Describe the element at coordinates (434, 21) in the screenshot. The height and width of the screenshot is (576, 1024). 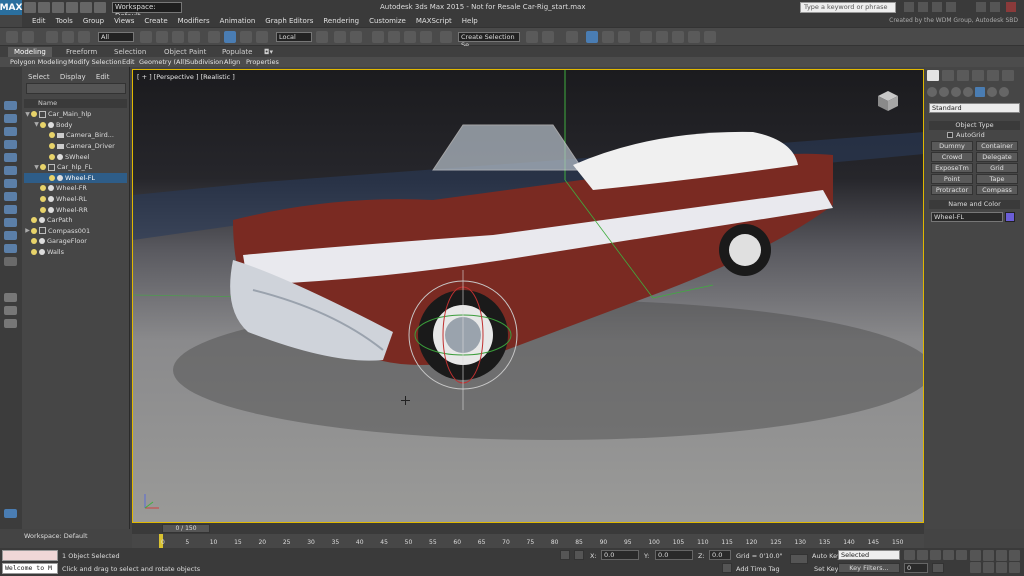
I see `menu-maxscript: MAXScript` at that location.